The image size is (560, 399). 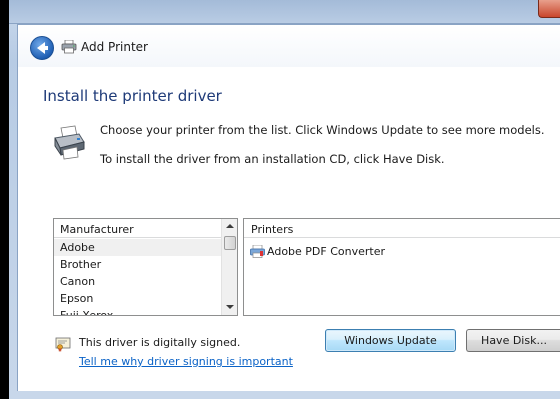 I want to click on window-title: Add Printer, so click(x=114, y=47).